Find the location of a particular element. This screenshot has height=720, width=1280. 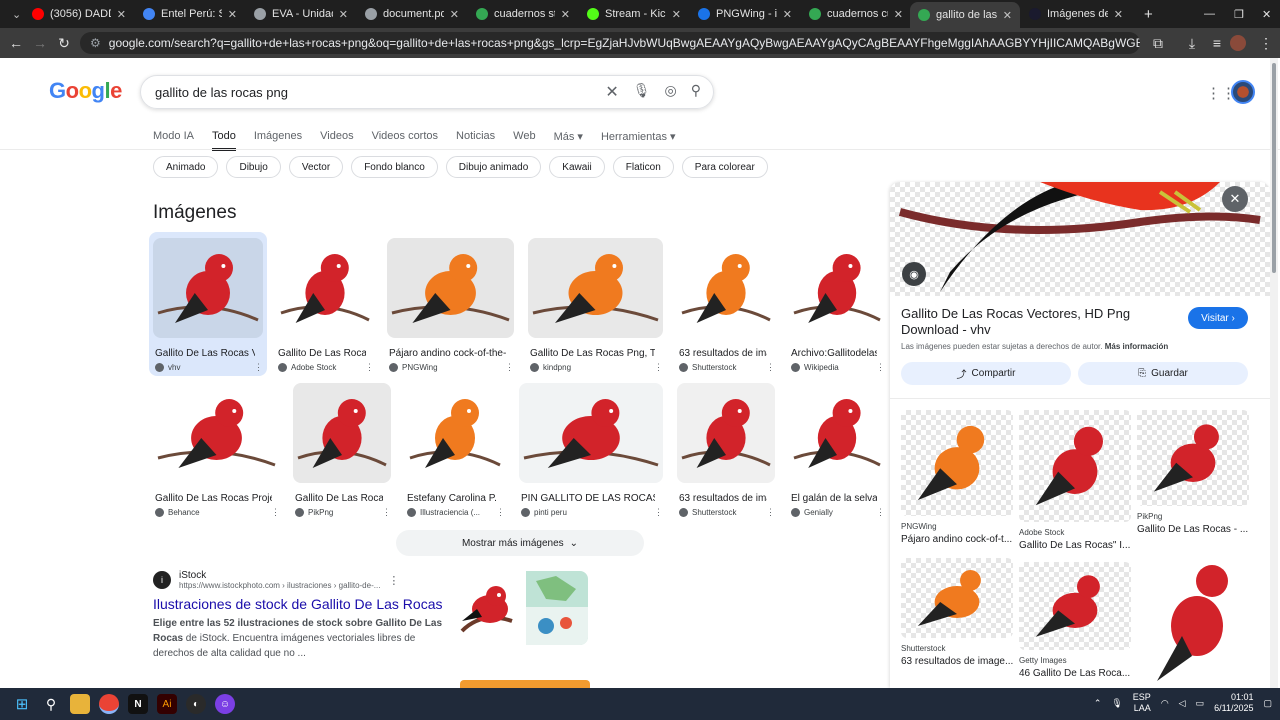

filter-chip: Flaticon is located at coordinates (643, 167).